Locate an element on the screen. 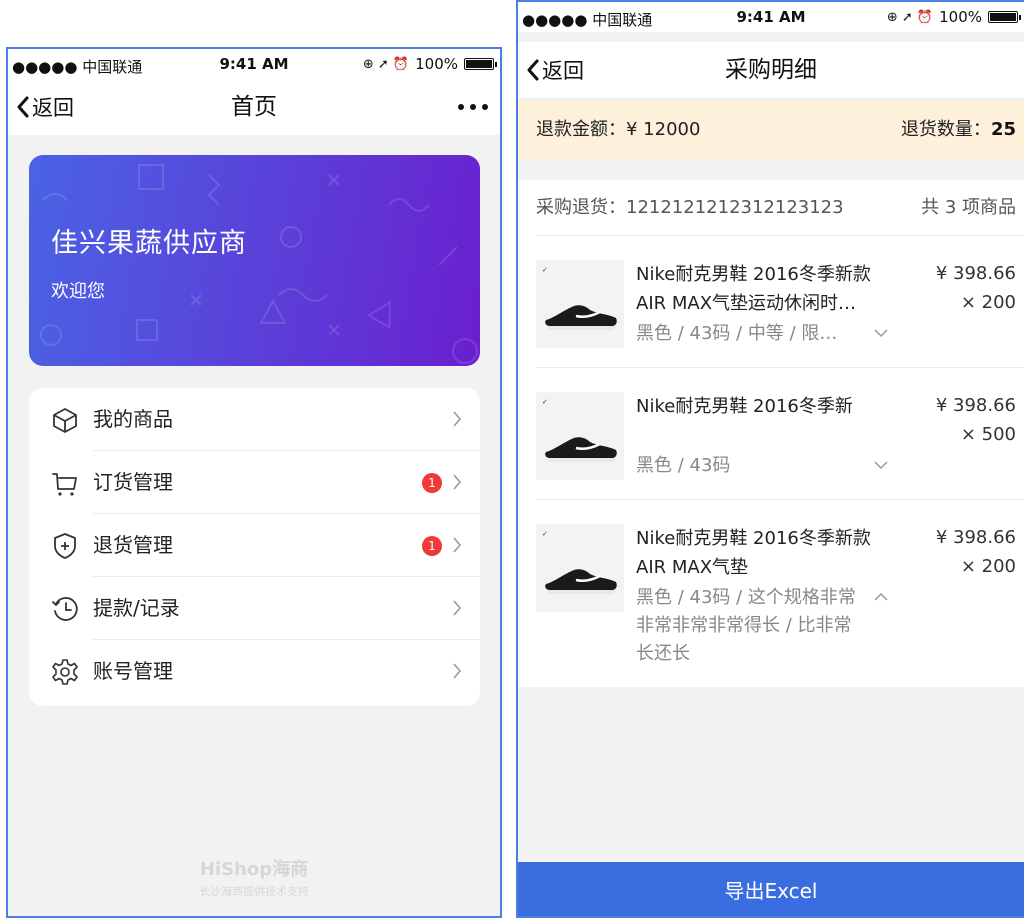 Image resolution: width=1024 pixels, height=918 pixels. order-header: 采购退货：1212121212312123123 共 3 项商品 is located at coordinates (771, 208).